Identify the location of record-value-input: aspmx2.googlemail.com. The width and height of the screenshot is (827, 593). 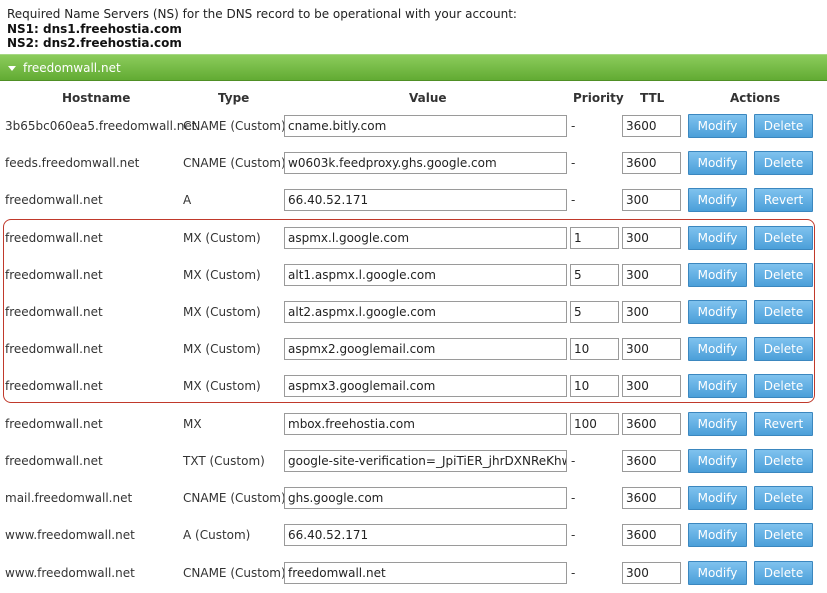
(425, 349).